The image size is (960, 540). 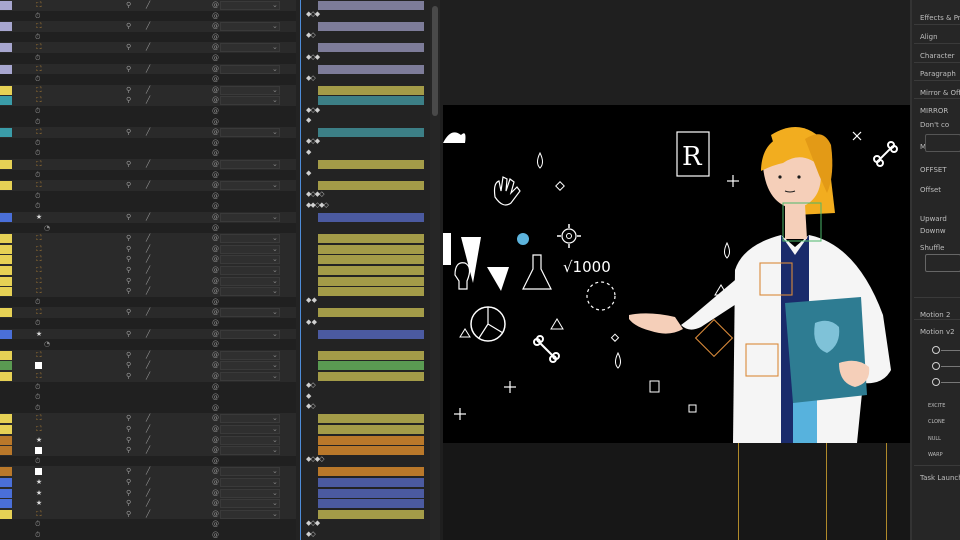 I want to click on motion-v2-title: Motion v2, so click(x=937, y=332).